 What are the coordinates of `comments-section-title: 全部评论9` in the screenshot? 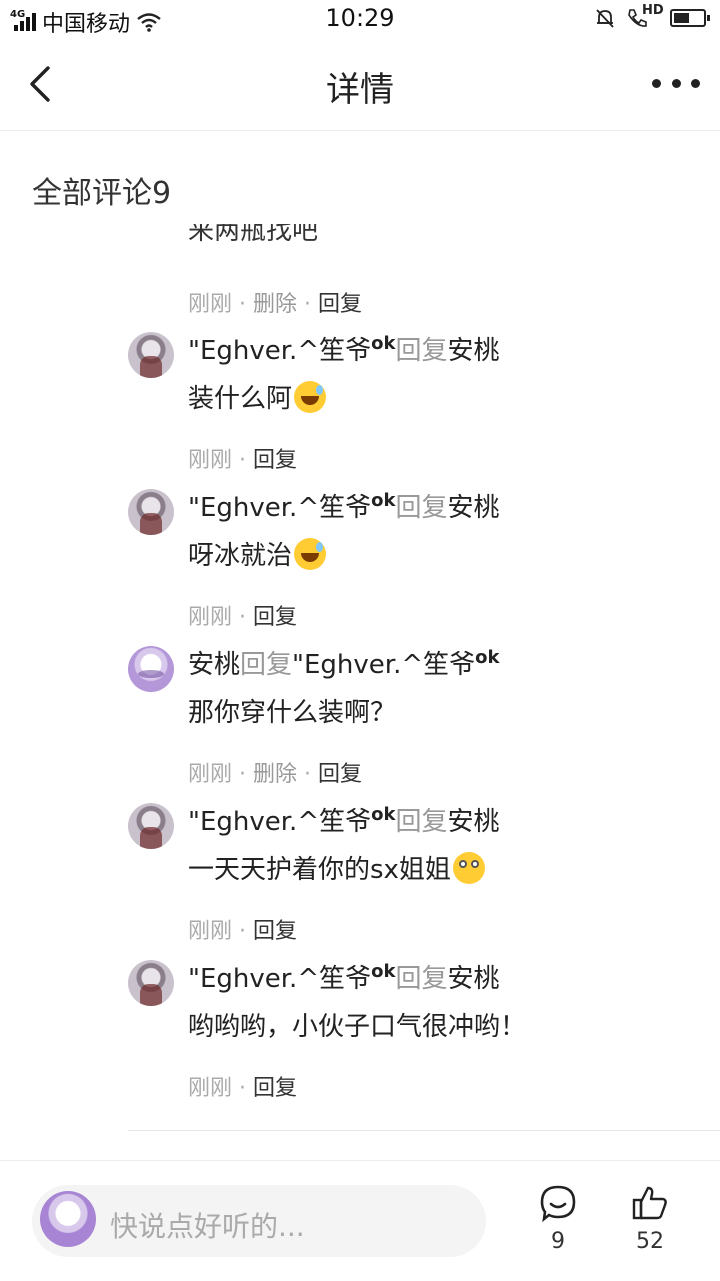 It's located at (102, 193).